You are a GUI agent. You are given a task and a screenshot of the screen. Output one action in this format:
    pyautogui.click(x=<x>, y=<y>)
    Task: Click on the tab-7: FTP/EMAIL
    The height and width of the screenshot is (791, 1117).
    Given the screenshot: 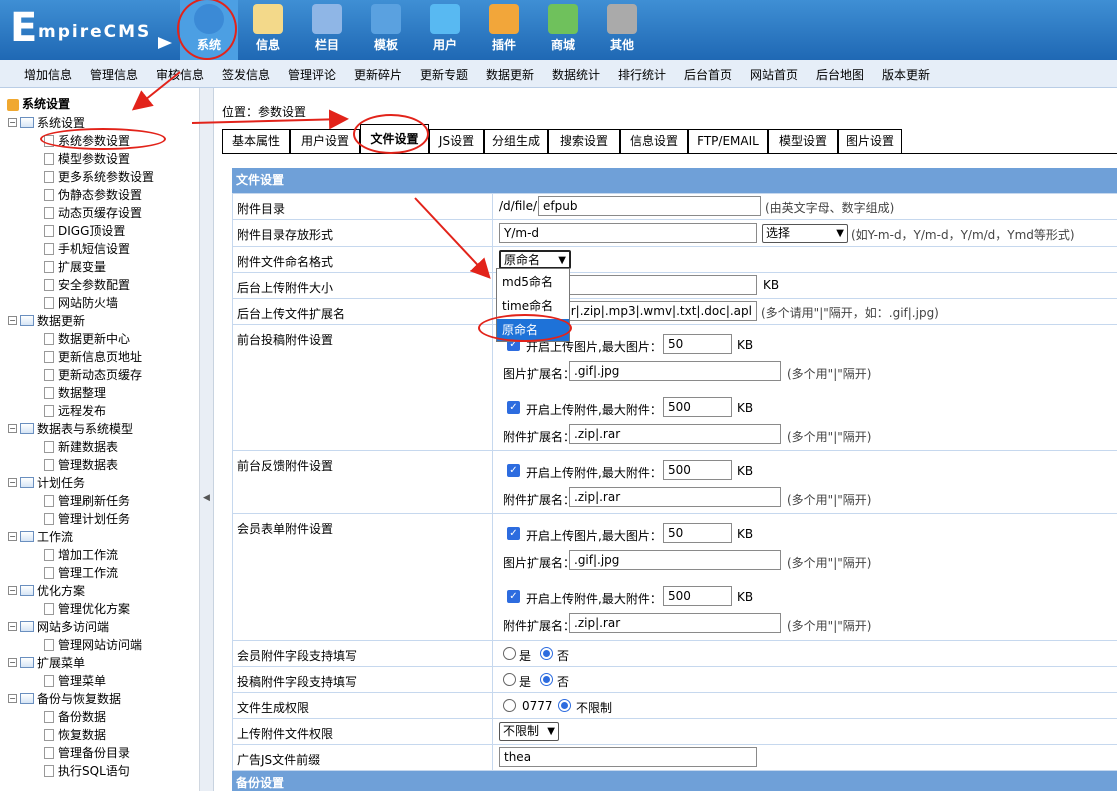 What is the action you would take?
    pyautogui.click(x=728, y=141)
    